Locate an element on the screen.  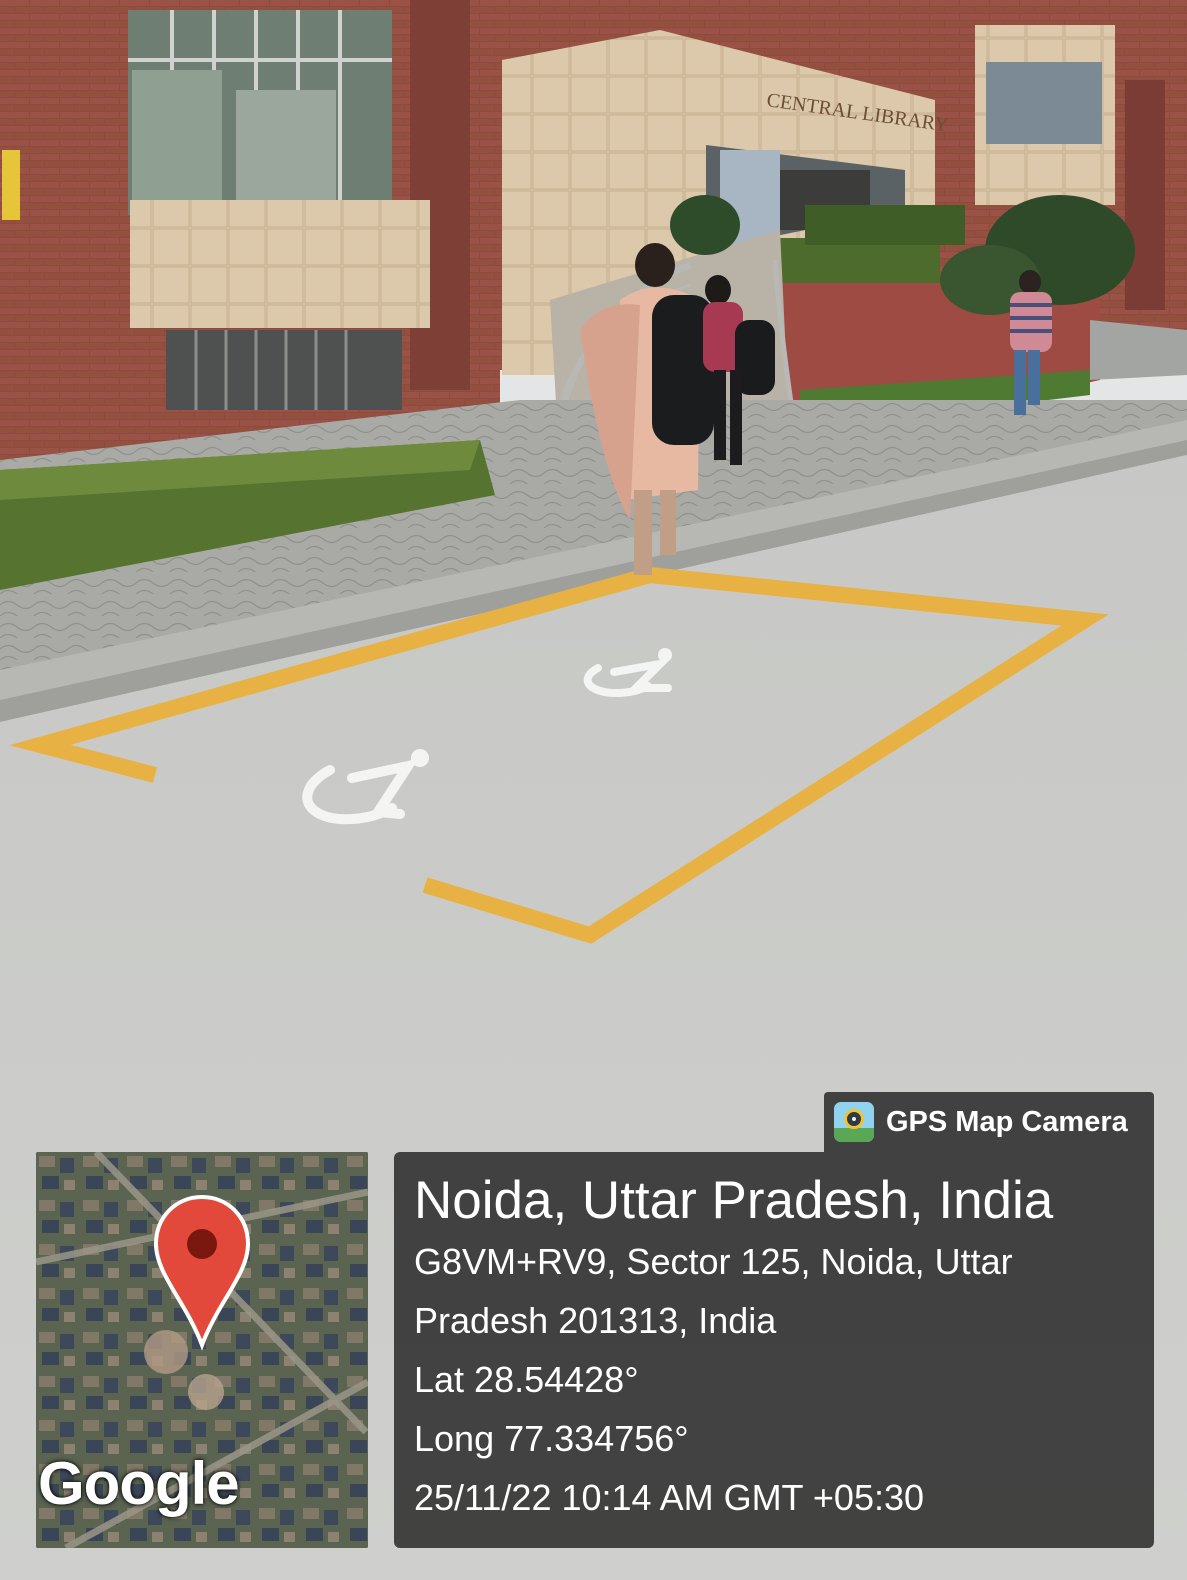
location-title: Noida, Uttar Pradesh, India is located at coordinates (734, 1200).